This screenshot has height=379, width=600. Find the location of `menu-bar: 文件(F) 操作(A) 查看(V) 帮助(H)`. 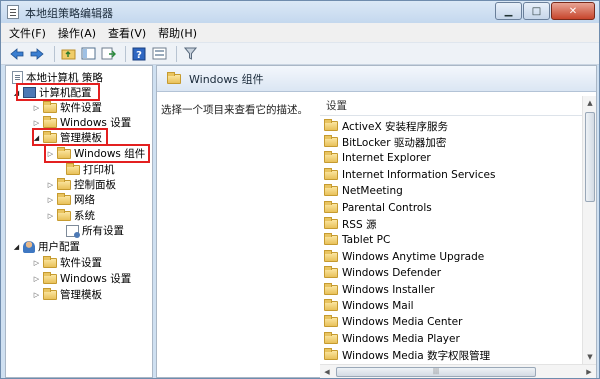

menu-bar: 文件(F) 操作(A) 查看(V) 帮助(H) is located at coordinates (300, 33).